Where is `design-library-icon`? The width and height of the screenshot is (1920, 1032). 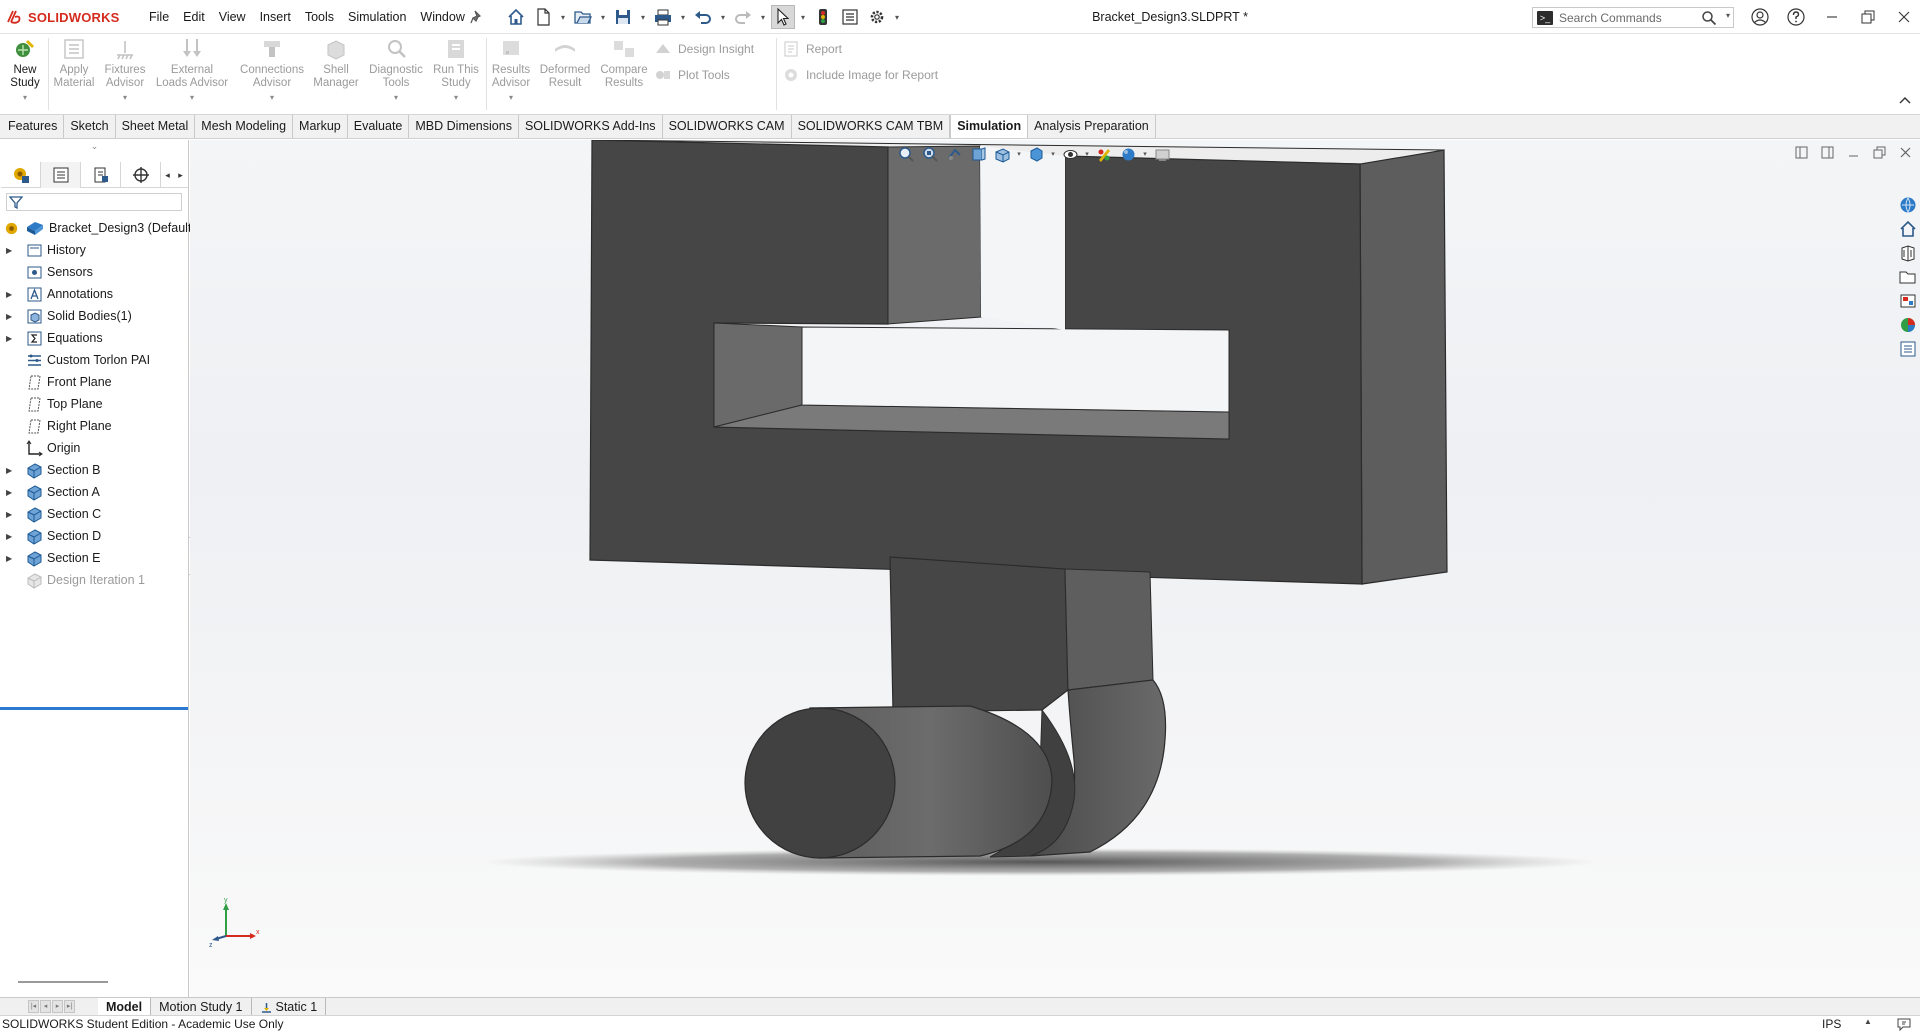
design-library-icon is located at coordinates (1908, 253).